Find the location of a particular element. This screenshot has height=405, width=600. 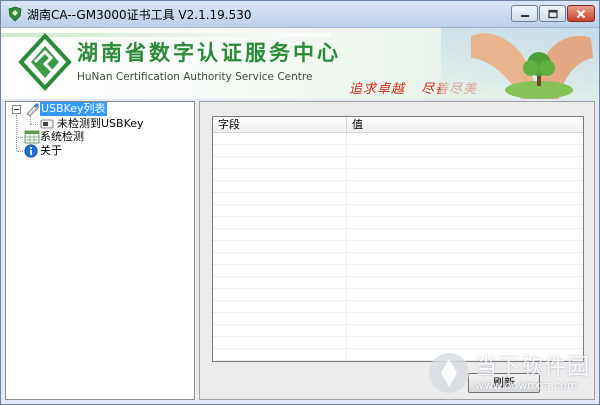

minimize-button is located at coordinates (524, 13).